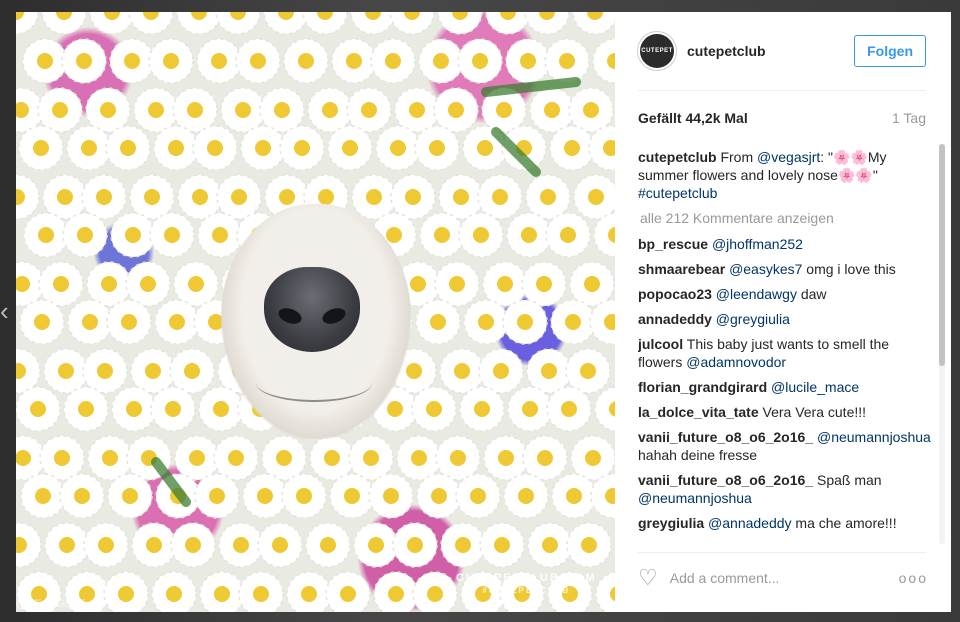 This screenshot has width=960, height=622. What do you see at coordinates (815, 387) in the screenshot?
I see `comment-mention: @lucile_mace` at bounding box center [815, 387].